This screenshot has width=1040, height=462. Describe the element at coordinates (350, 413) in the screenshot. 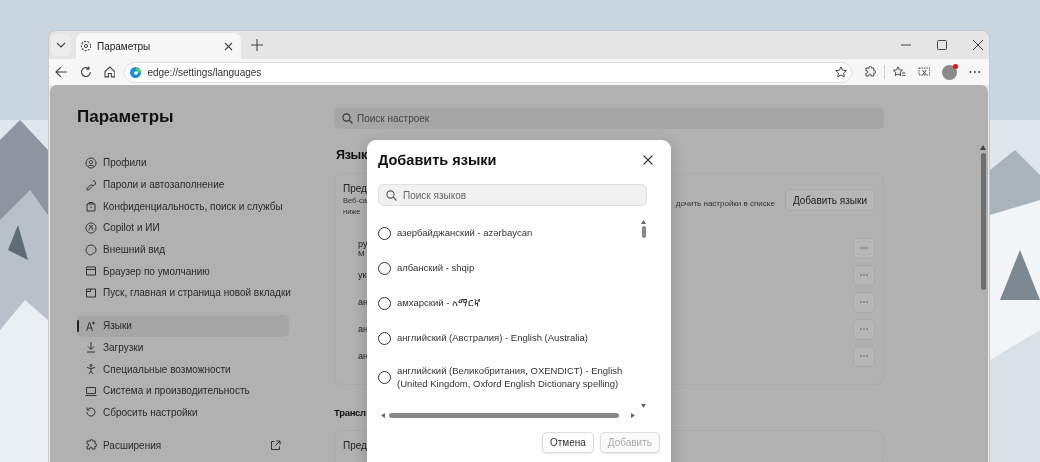

I see `section-heading: Трансл` at that location.